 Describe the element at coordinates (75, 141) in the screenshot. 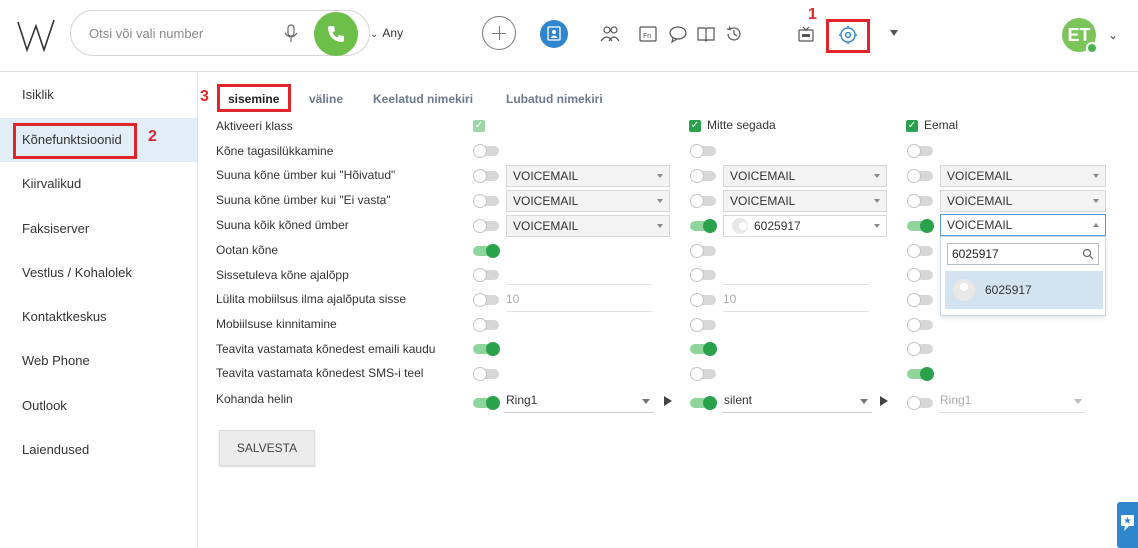

I see `sidebar-highlight` at that location.